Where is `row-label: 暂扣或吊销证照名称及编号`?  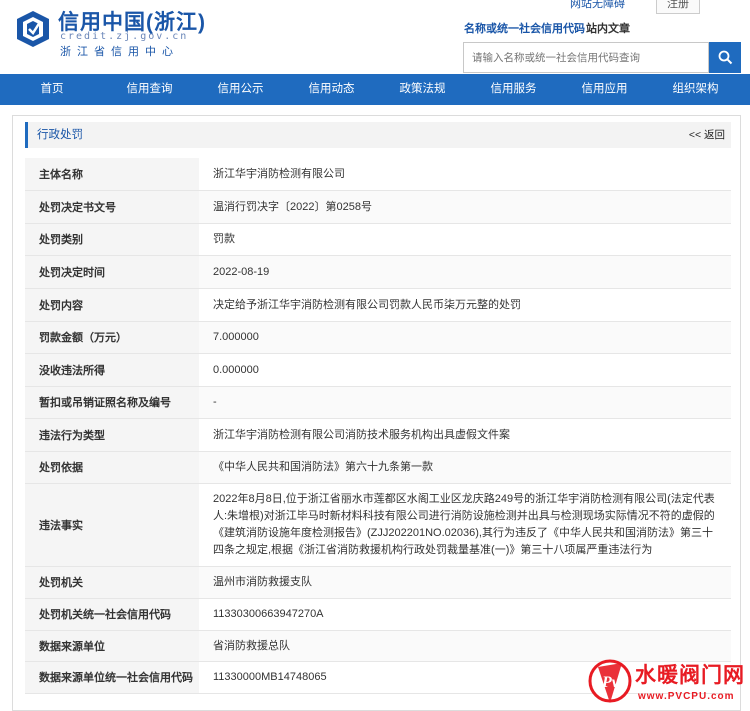 row-label: 暂扣或吊销证照名称及编号 is located at coordinates (112, 402).